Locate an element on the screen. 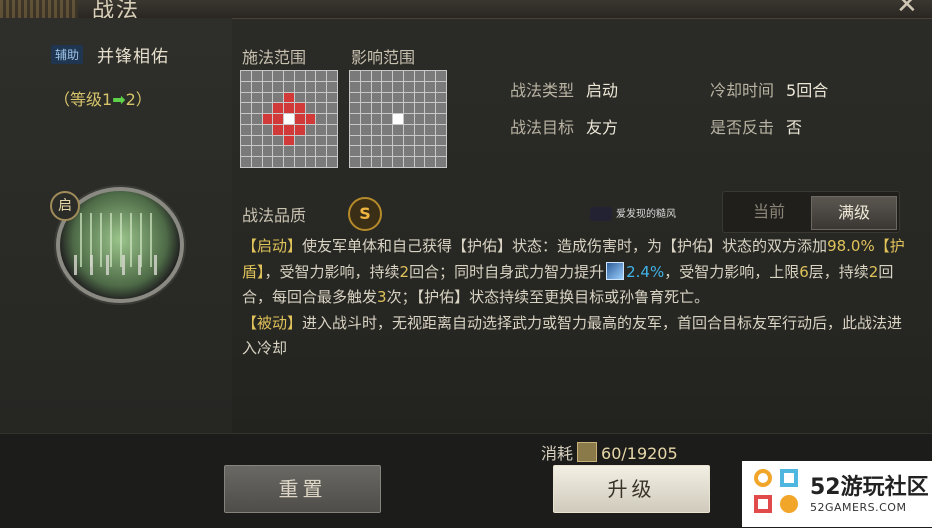 This screenshot has width=932, height=528. scroll-icon is located at coordinates (587, 452).